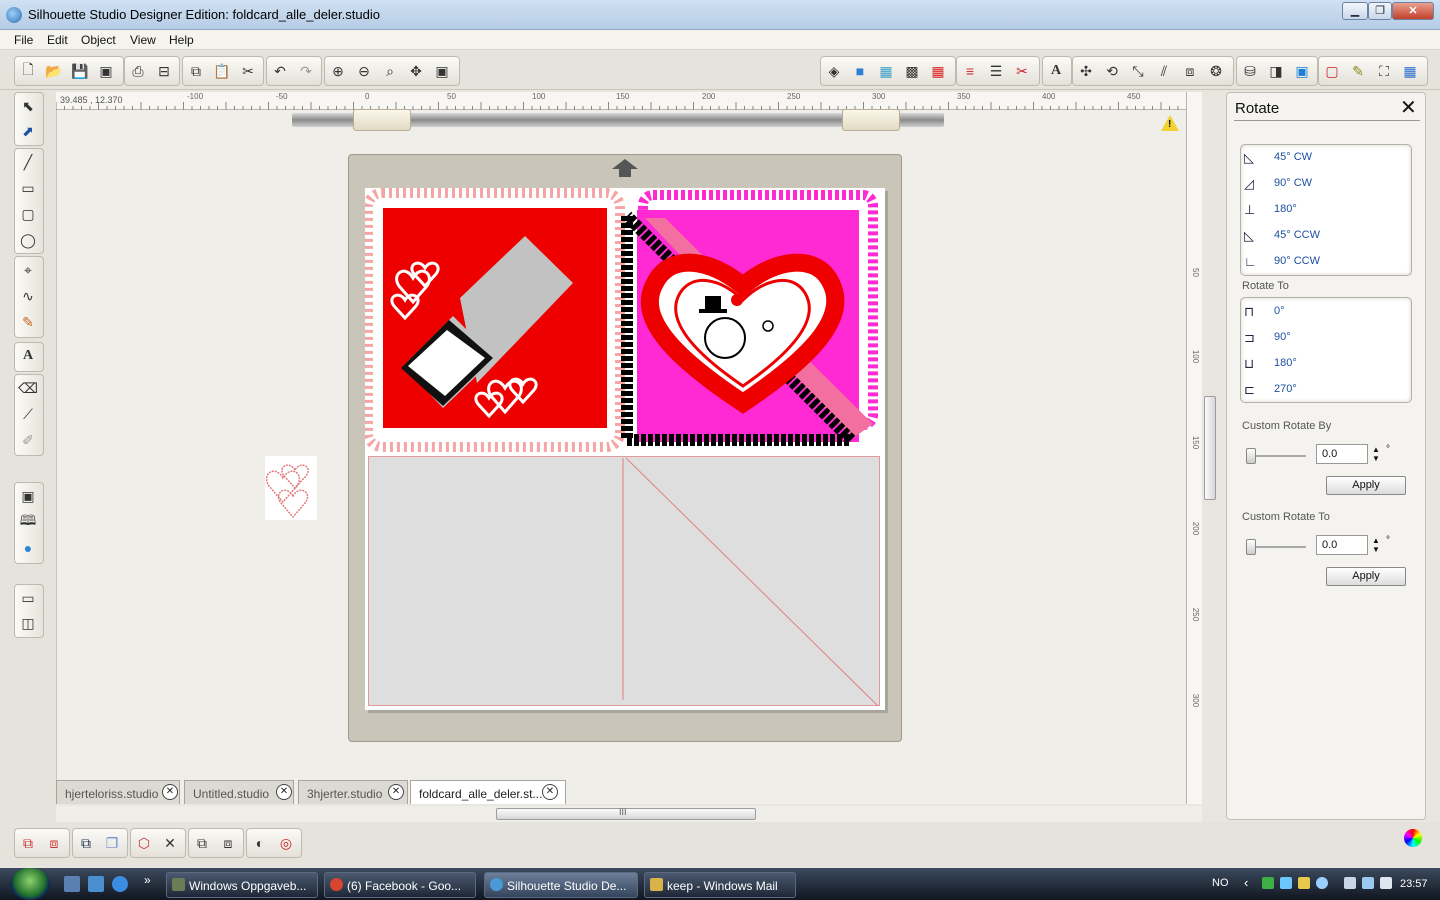 Image resolution: width=1440 pixels, height=900 pixels. Describe the element at coordinates (28, 162) in the screenshot. I see `line-tool-icon: ╱` at that location.